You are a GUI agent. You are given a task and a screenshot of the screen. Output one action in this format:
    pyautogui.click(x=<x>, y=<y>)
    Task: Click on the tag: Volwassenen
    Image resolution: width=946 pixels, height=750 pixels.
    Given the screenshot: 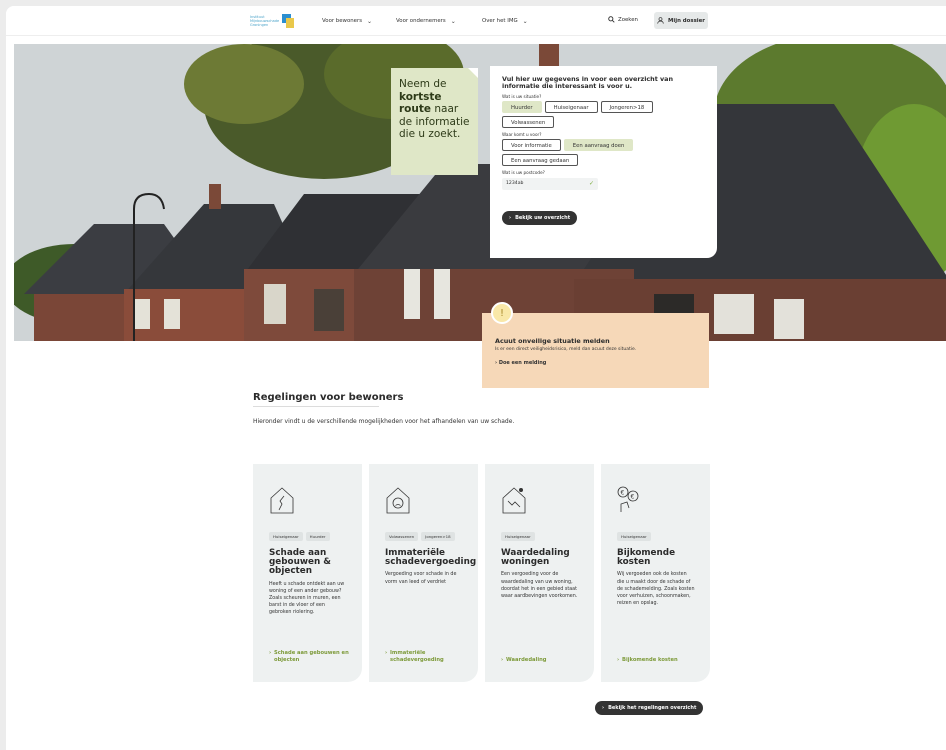 What is the action you would take?
    pyautogui.click(x=402, y=536)
    